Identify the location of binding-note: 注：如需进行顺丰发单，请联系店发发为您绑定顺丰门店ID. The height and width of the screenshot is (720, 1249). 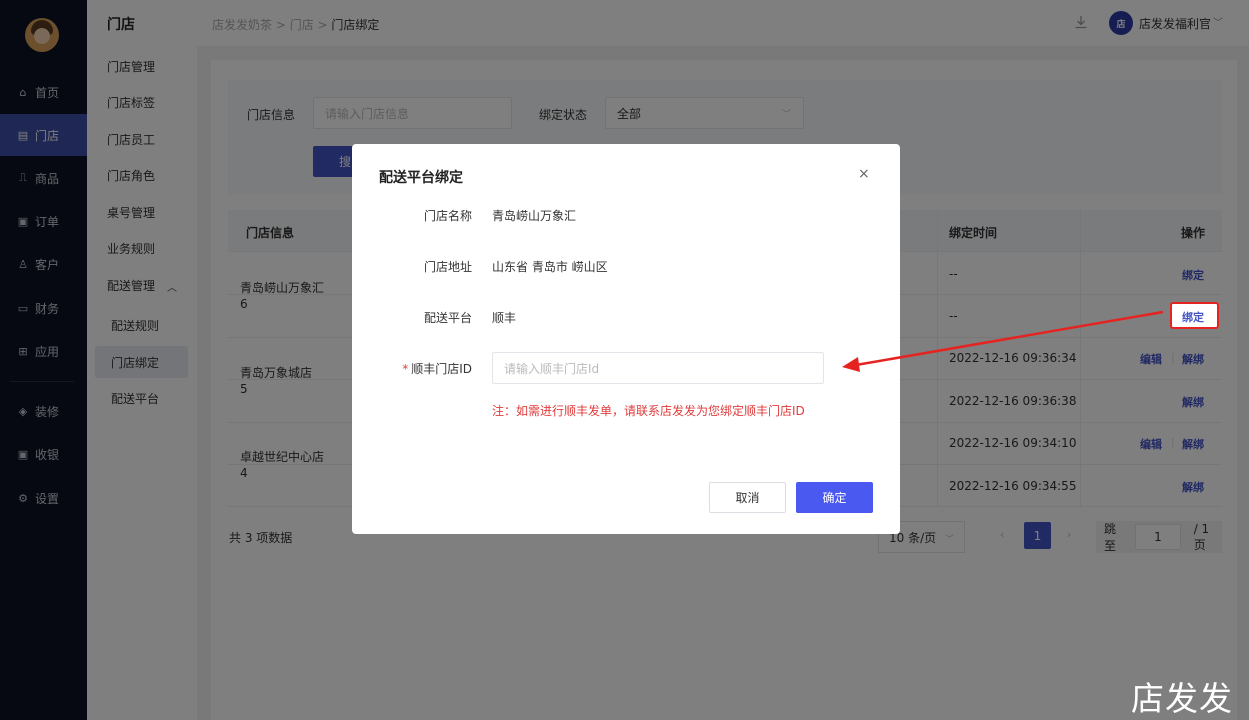
(648, 411).